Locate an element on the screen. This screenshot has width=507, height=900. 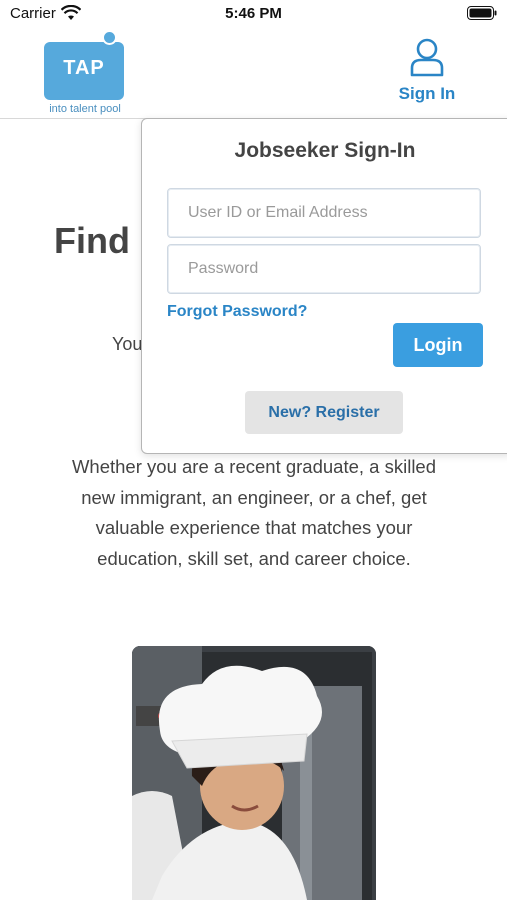
logo-box: TAP is located at coordinates (84, 65).